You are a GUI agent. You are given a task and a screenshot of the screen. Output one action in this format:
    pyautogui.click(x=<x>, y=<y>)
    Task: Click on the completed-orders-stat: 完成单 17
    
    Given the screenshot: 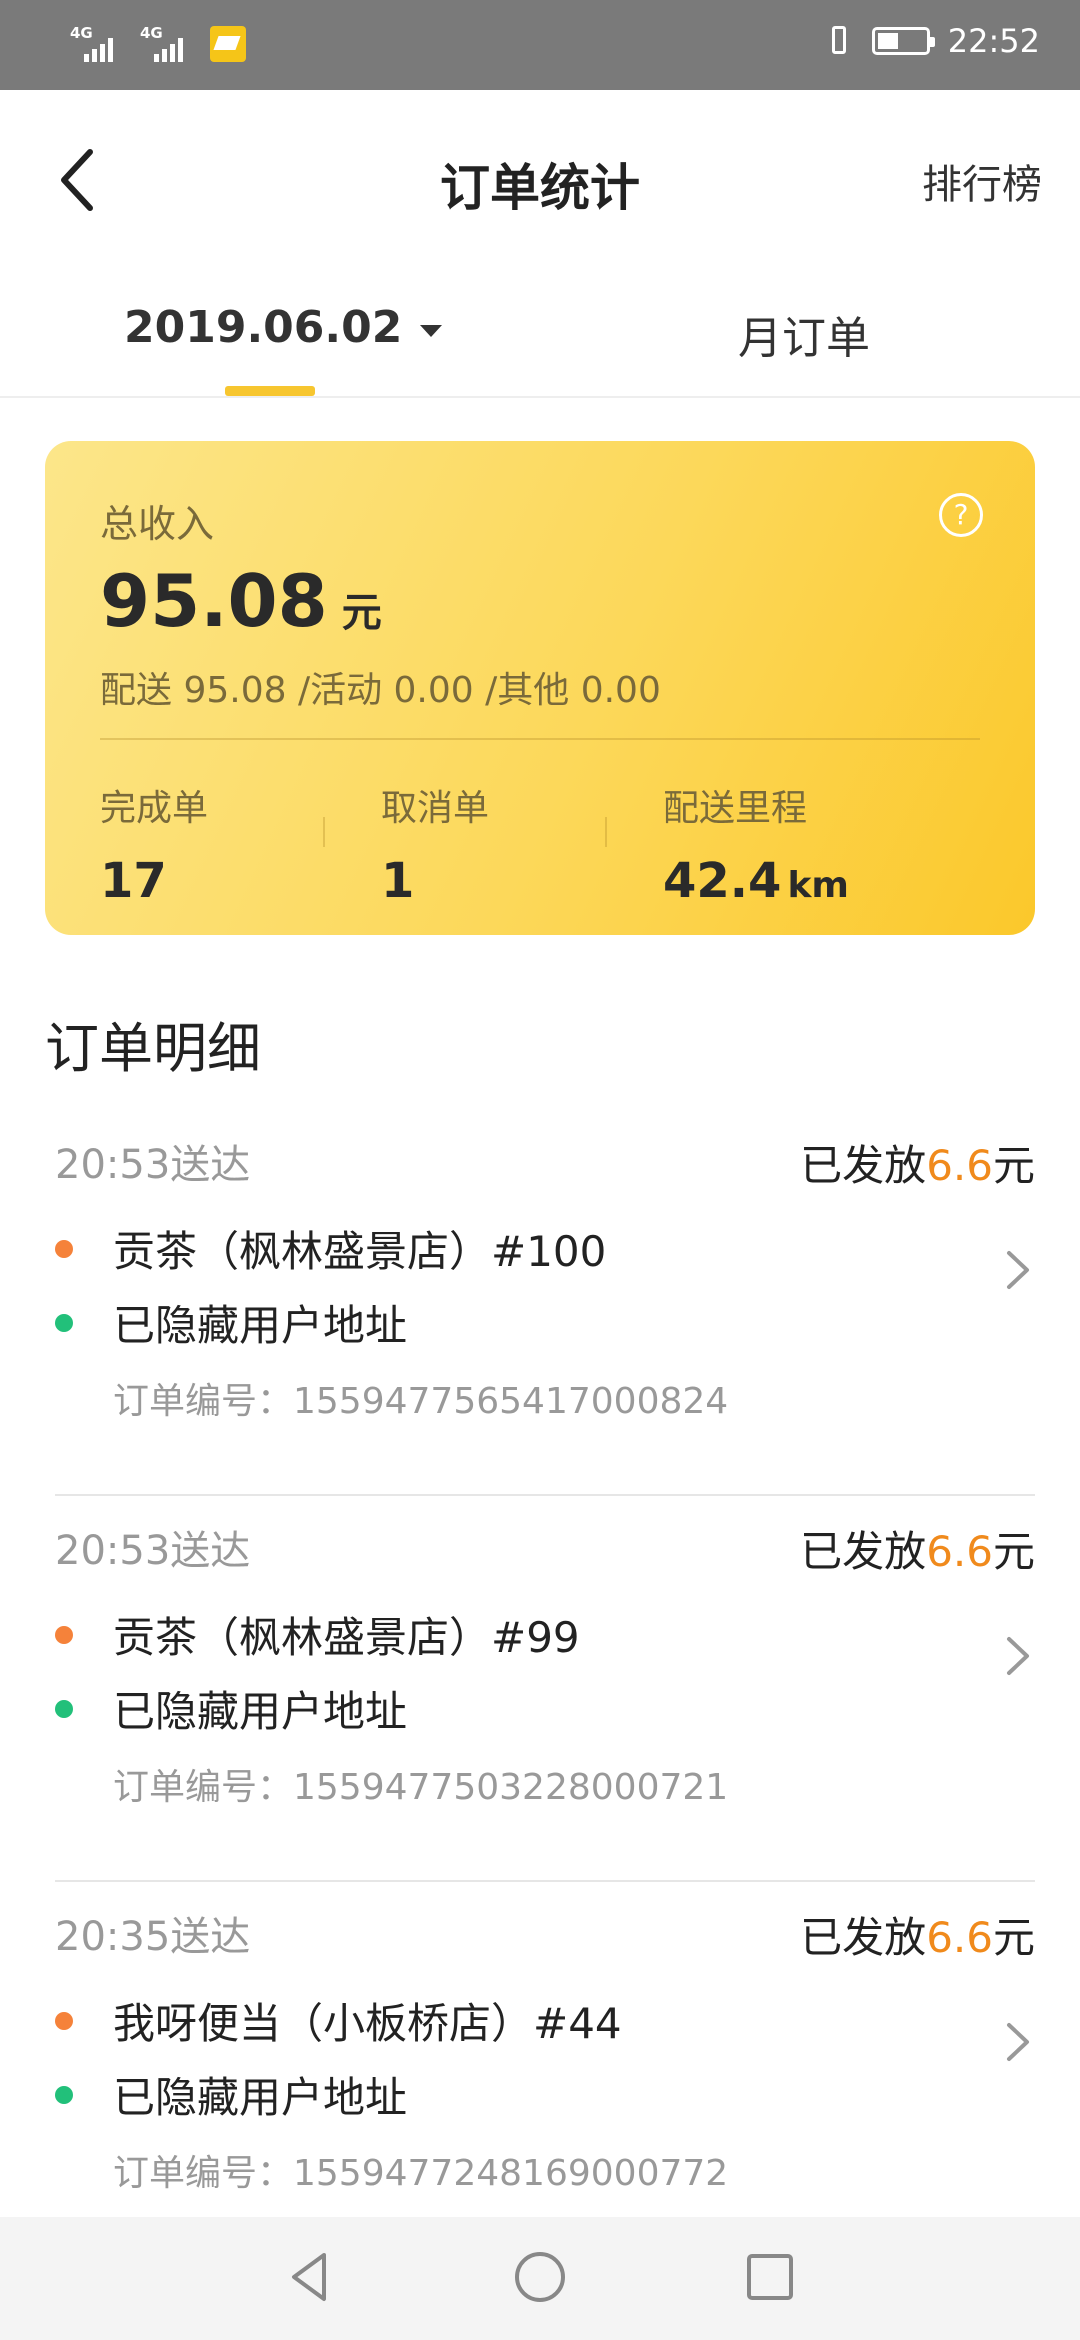 What is the action you would take?
    pyautogui.click(x=154, y=844)
    